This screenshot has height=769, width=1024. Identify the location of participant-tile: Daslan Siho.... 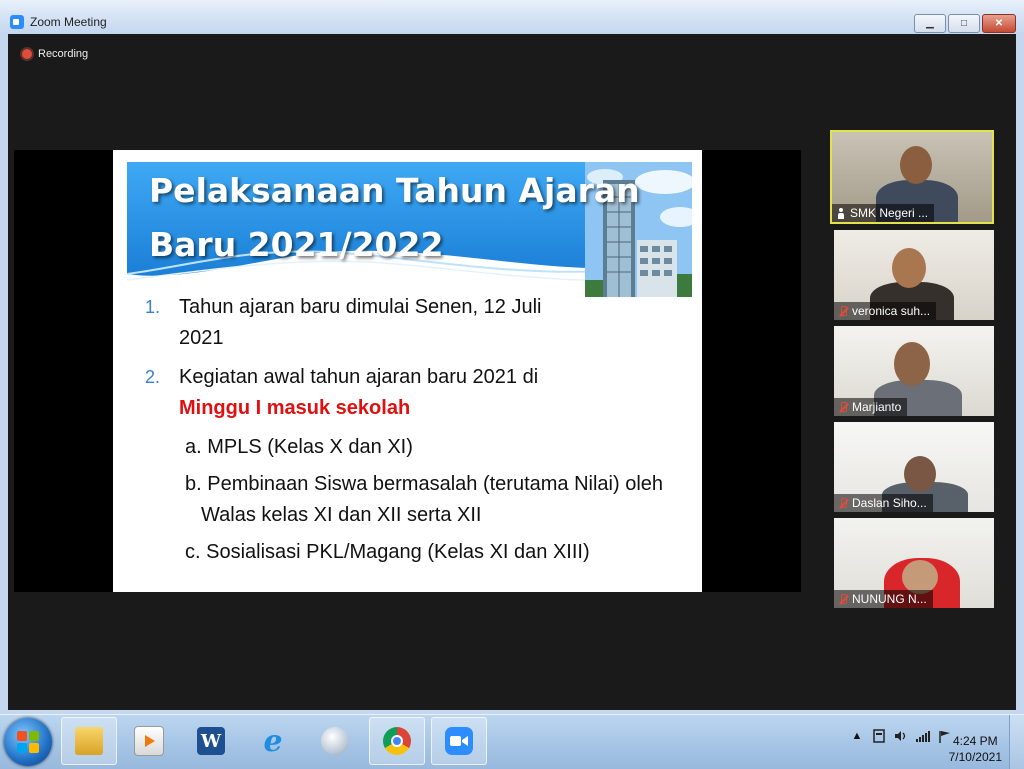
(914, 467).